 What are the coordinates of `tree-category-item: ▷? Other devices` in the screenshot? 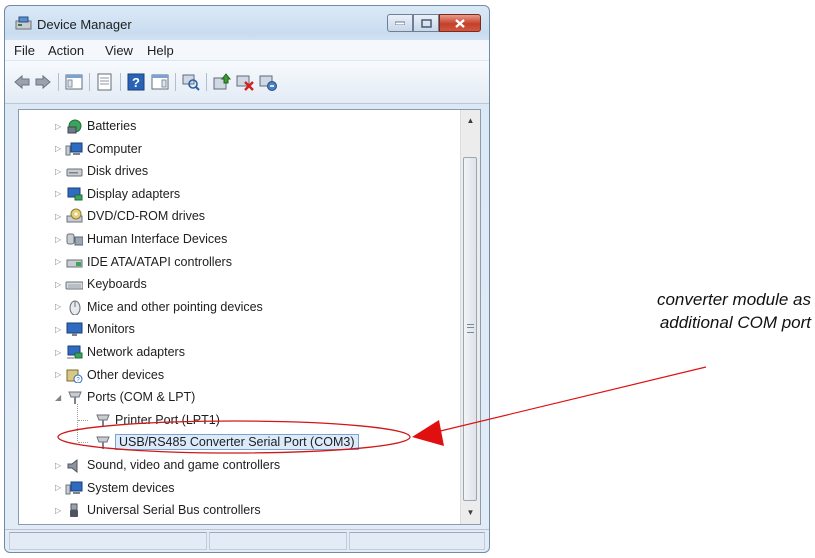 It's located at (109, 375).